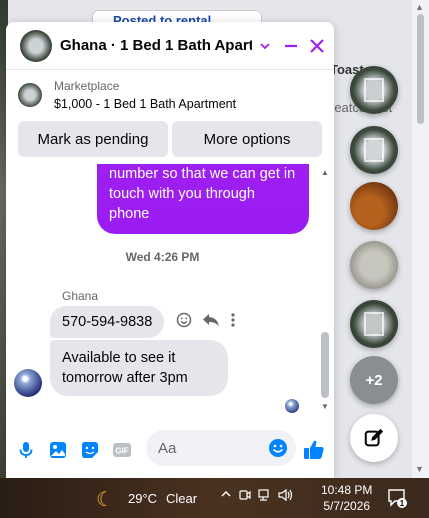  I want to click on message-actions, so click(206, 320).